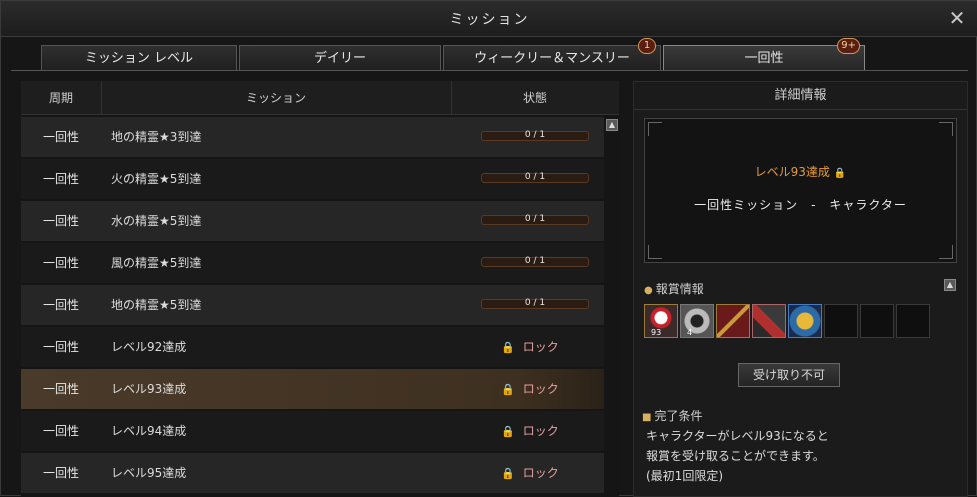  I want to click on condition-label-text: 完了条件, so click(678, 416).